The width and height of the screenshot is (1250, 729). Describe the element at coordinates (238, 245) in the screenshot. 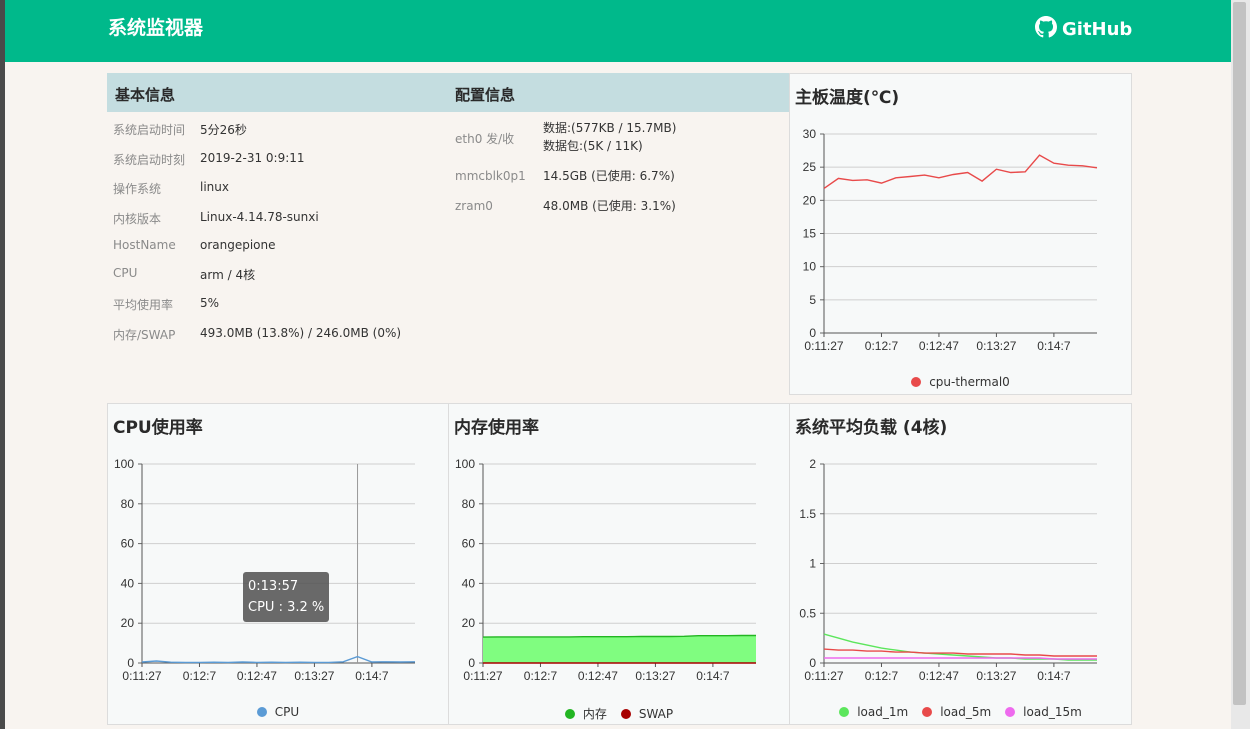

I see `info-value: orangepione` at that location.